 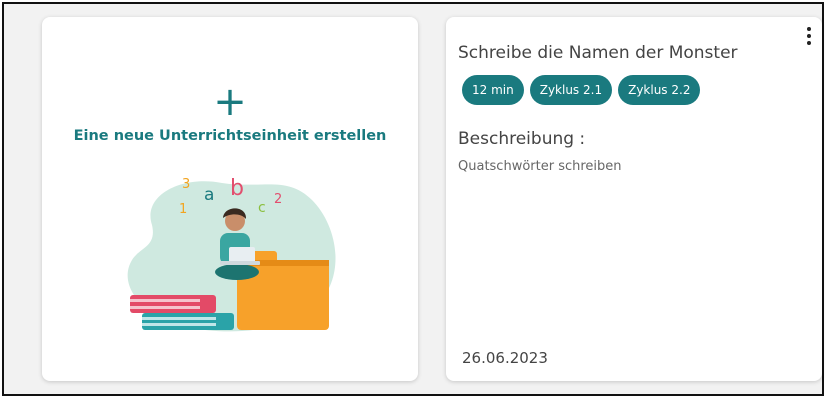 What do you see at coordinates (230, 102) in the screenshot?
I see `plus-icon: +` at bounding box center [230, 102].